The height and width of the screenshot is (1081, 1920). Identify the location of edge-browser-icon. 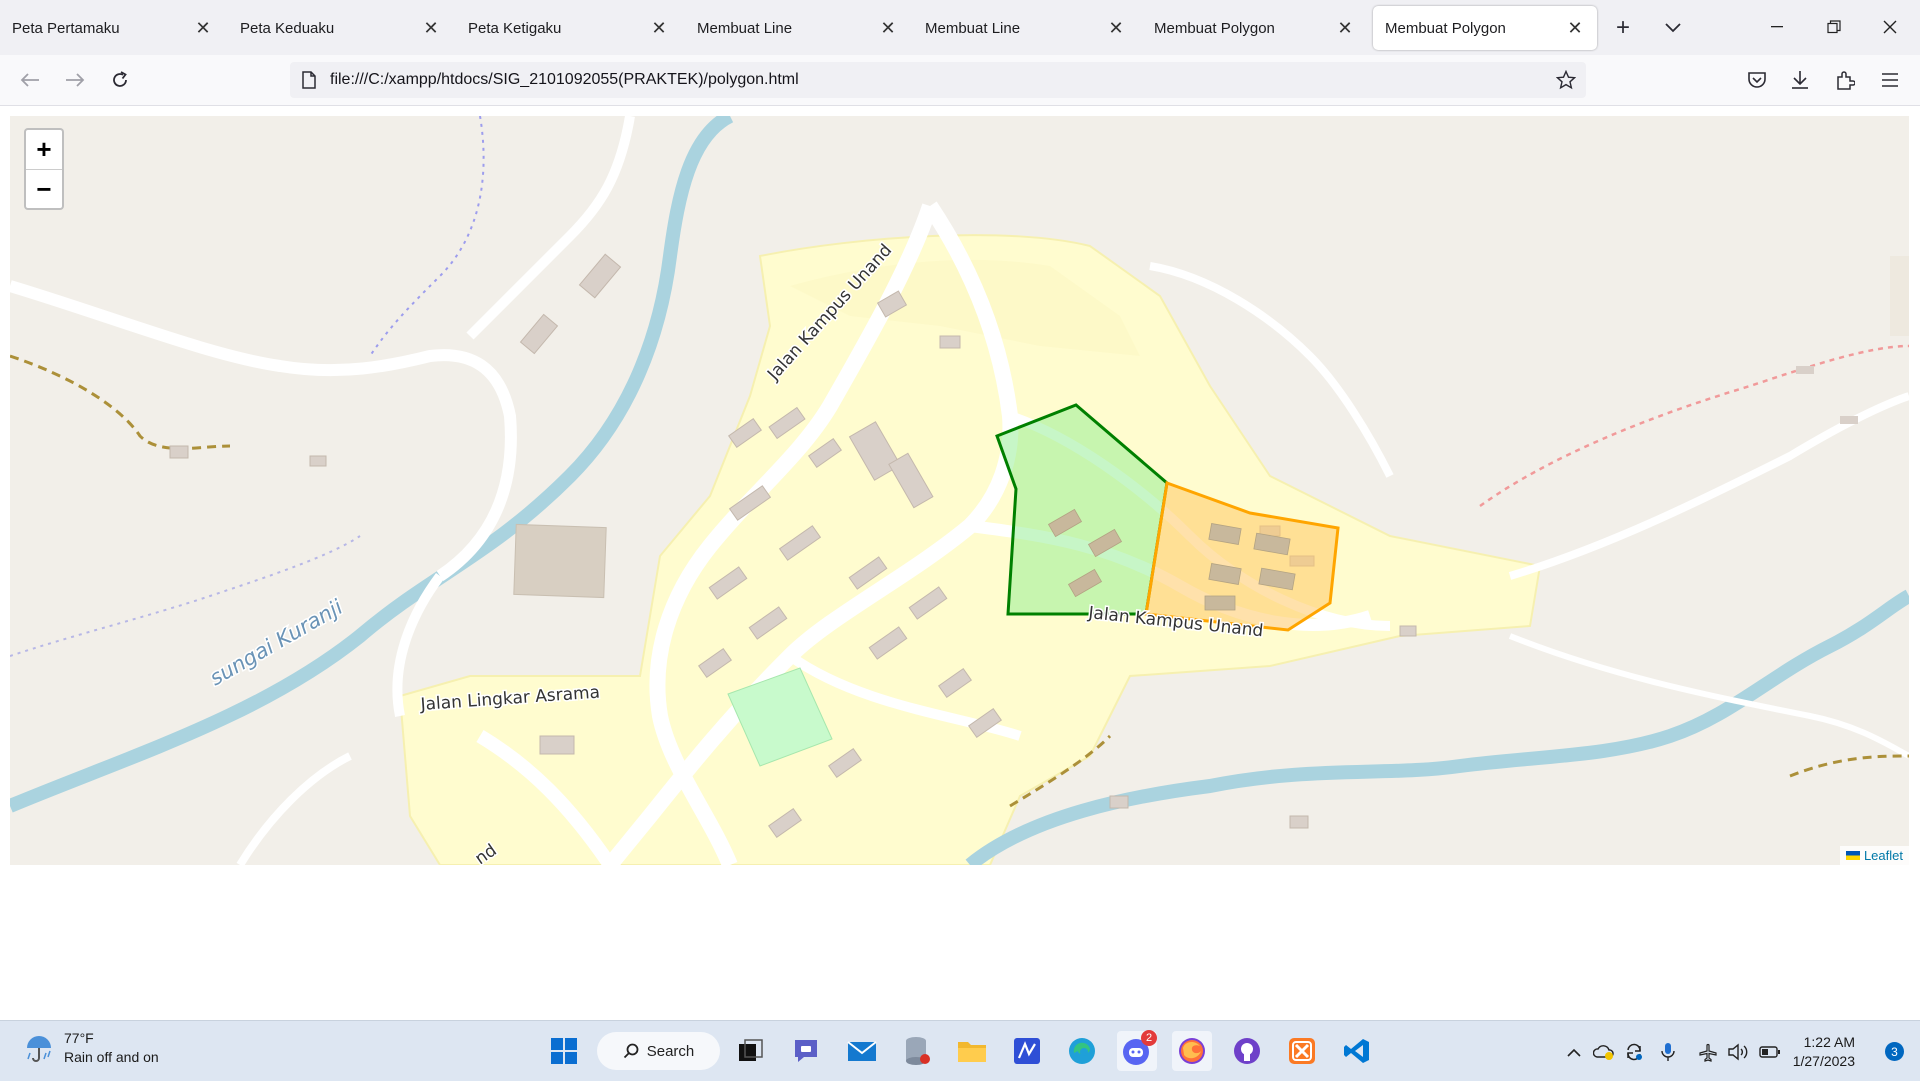
(1082, 1051).